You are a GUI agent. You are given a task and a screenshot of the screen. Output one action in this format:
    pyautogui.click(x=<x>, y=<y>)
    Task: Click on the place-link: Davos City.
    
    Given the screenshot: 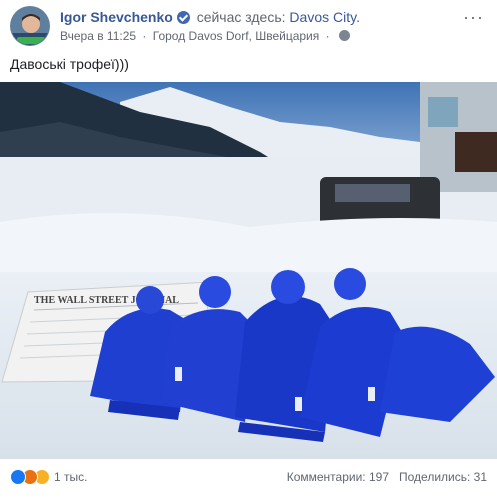 What is the action you would take?
    pyautogui.click(x=324, y=17)
    